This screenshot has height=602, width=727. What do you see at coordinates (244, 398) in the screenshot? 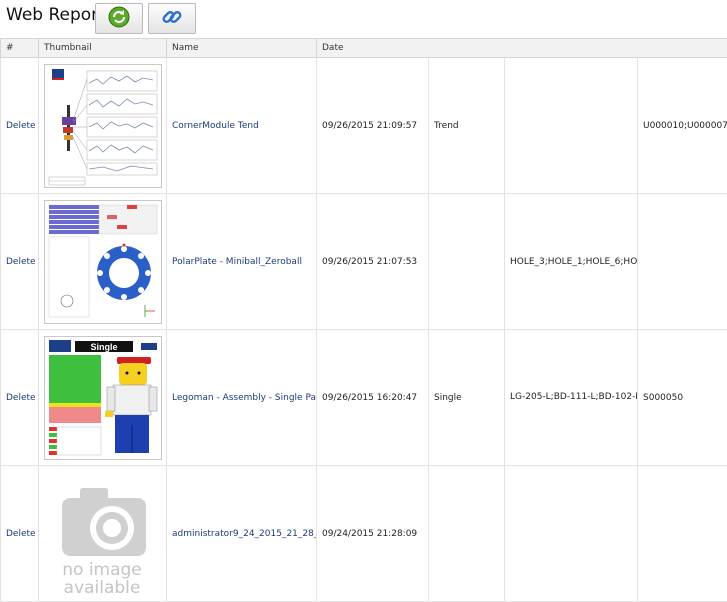
I see `report-name-link: Legoman - Assembly - Single Part Report` at bounding box center [244, 398].